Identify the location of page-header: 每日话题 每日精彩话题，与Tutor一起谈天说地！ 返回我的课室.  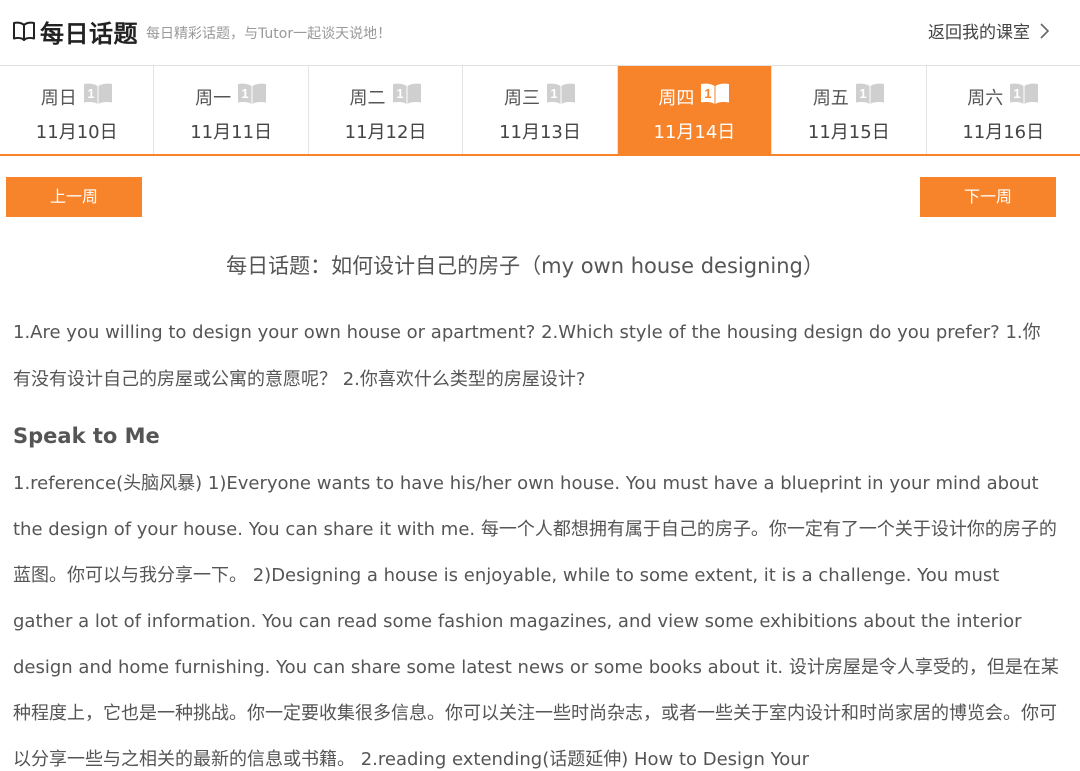
(540, 33).